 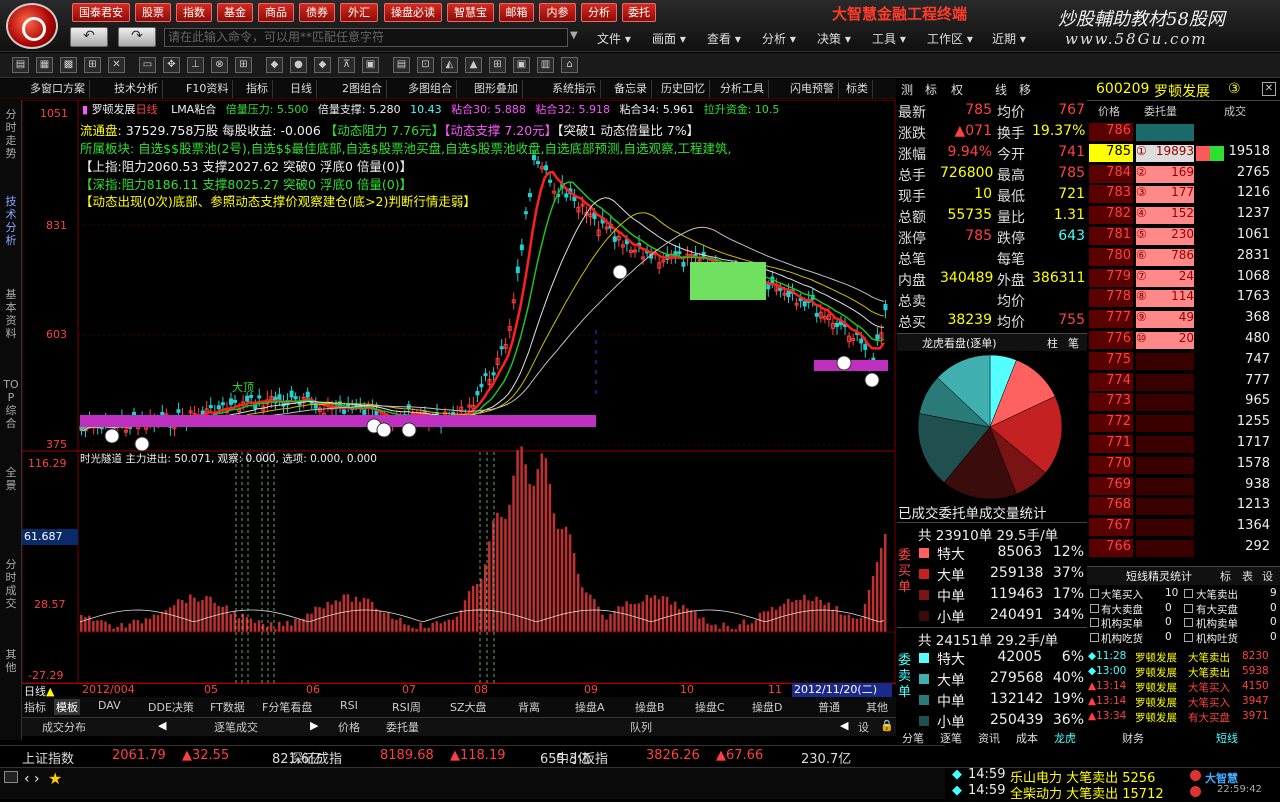 I want to click on toolbar-icon: ▩, so click(x=68, y=65).